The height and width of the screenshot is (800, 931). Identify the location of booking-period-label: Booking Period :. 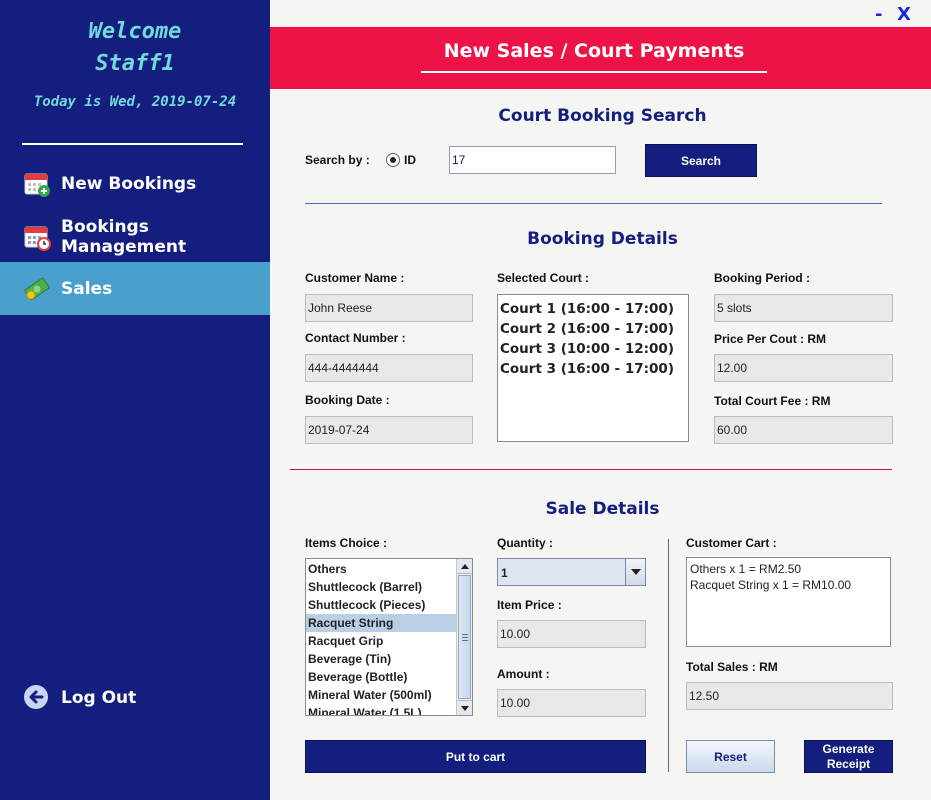
(762, 278).